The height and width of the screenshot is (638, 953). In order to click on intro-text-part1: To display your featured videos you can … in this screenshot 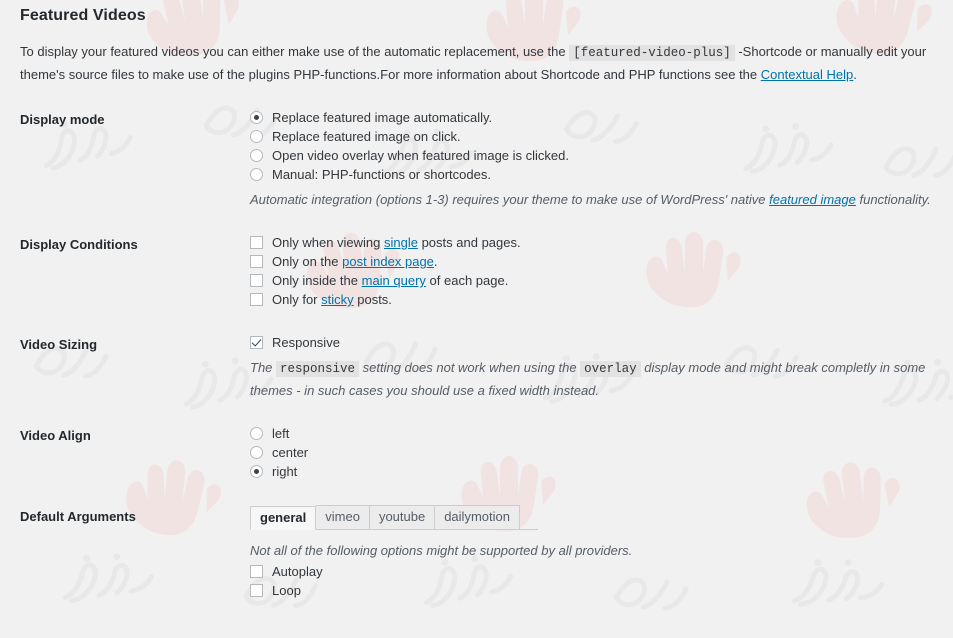, I will do `click(295, 51)`.